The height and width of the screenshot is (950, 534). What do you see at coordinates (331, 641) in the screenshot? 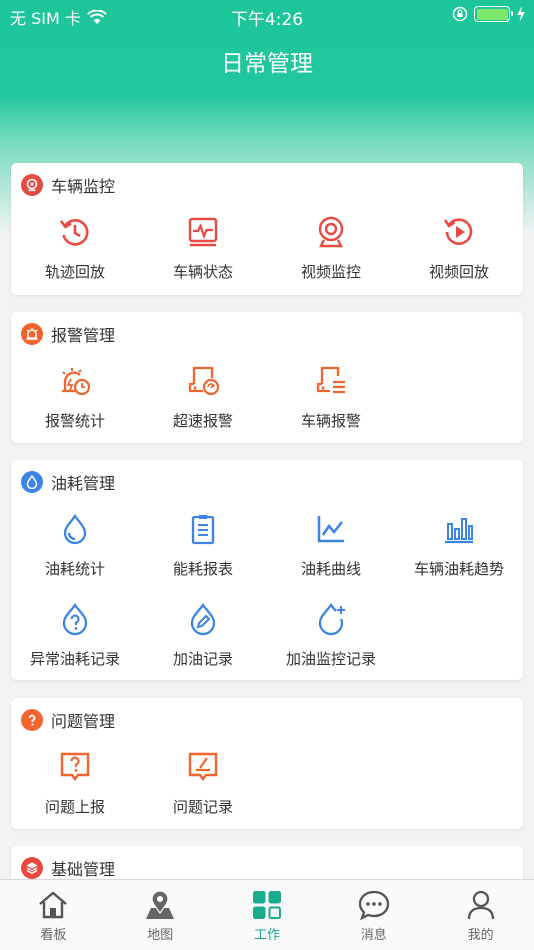
I see `refuel-monitor-record-item: 加油监控记录` at bounding box center [331, 641].